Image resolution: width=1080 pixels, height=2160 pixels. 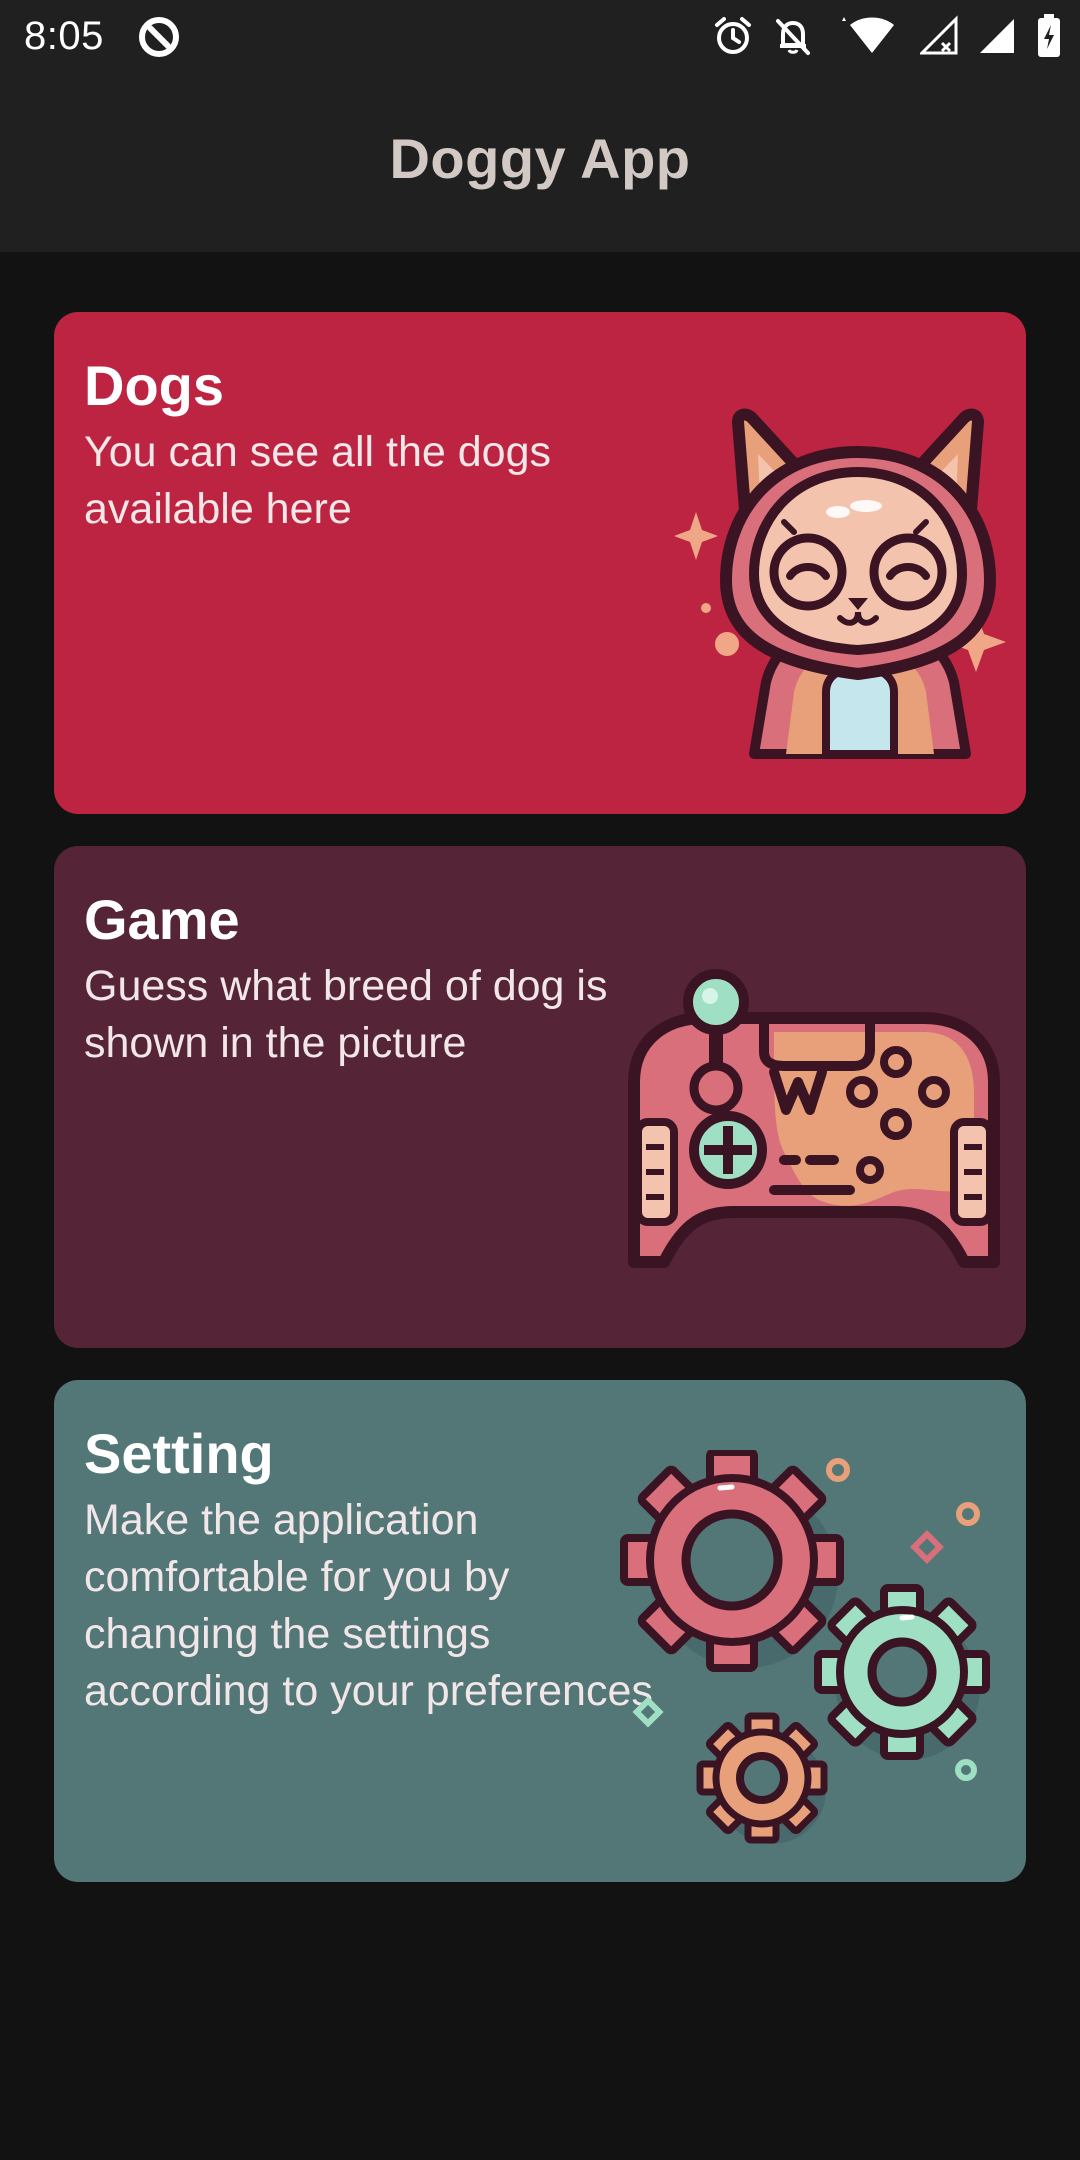 What do you see at coordinates (814, 1118) in the screenshot?
I see `gamepad-icon` at bounding box center [814, 1118].